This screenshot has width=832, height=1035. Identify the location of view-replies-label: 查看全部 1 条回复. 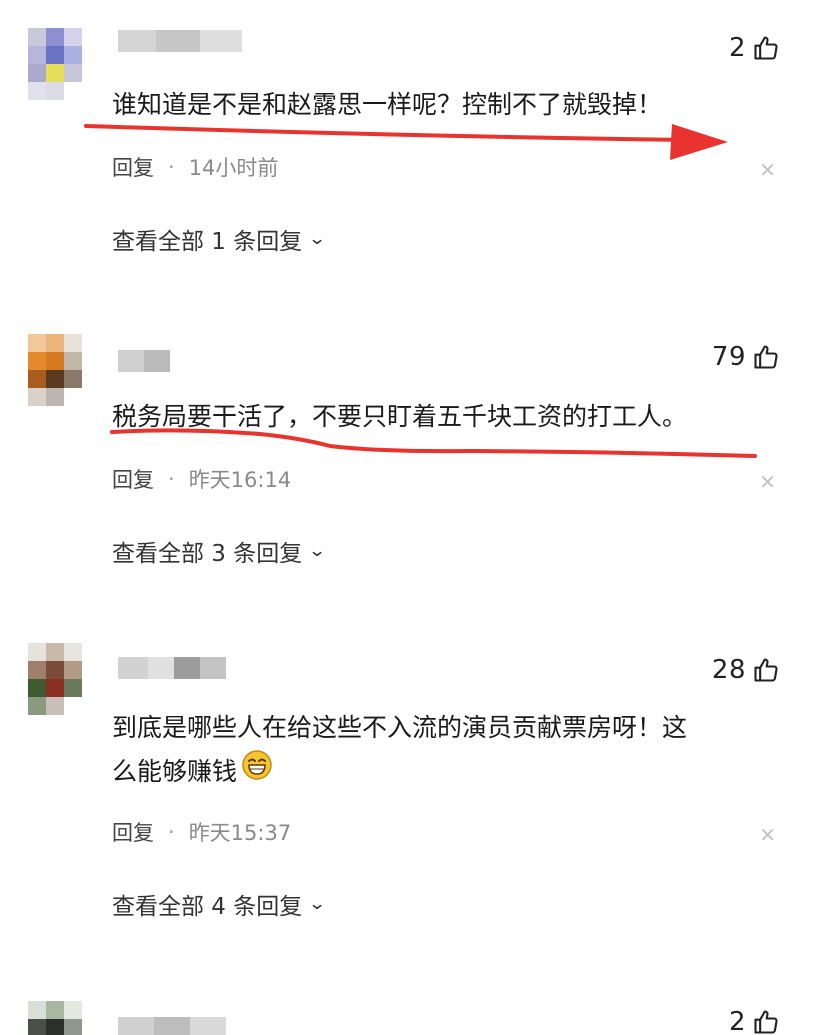
(207, 242).